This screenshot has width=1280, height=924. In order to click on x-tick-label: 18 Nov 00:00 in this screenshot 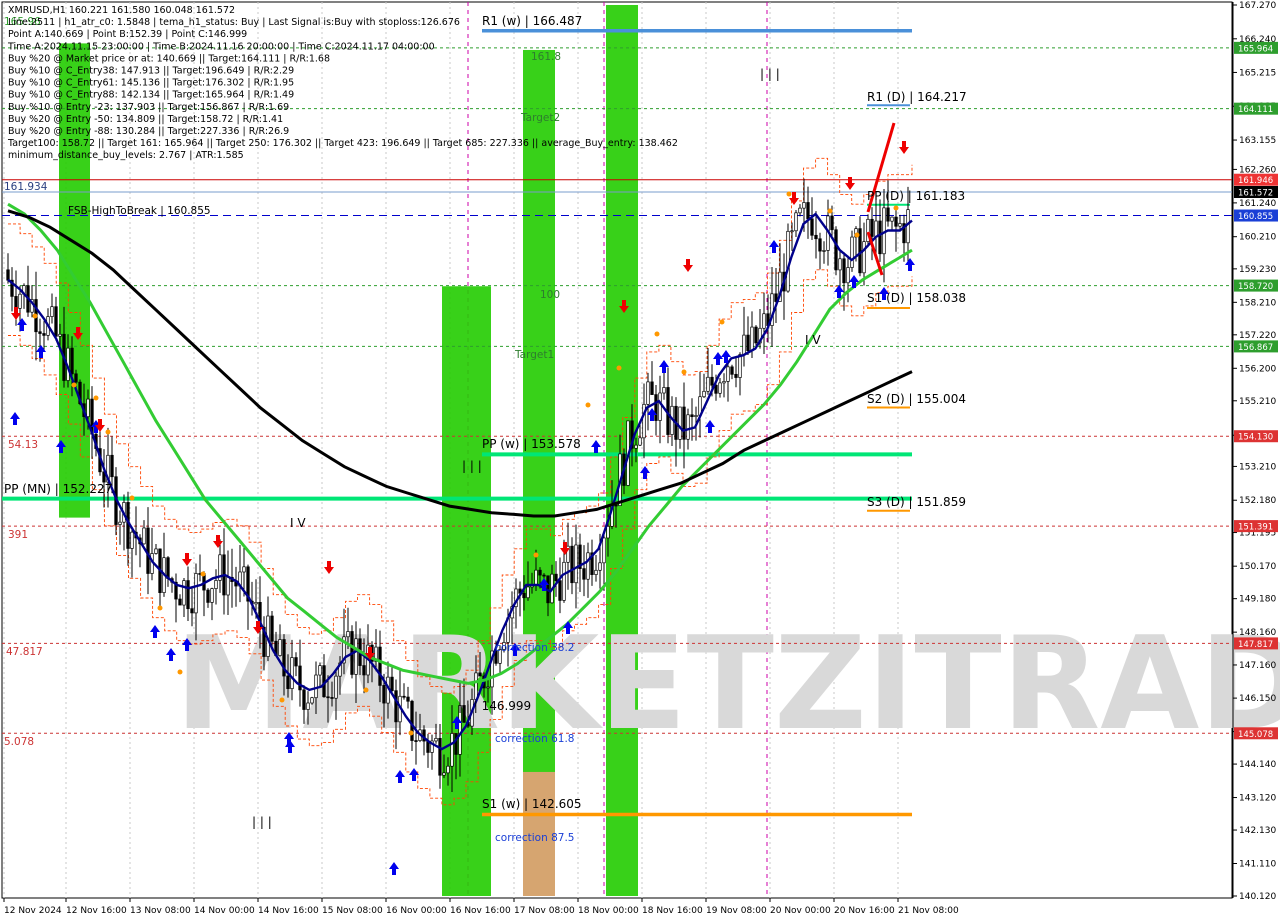, I will do `click(608, 911)`.